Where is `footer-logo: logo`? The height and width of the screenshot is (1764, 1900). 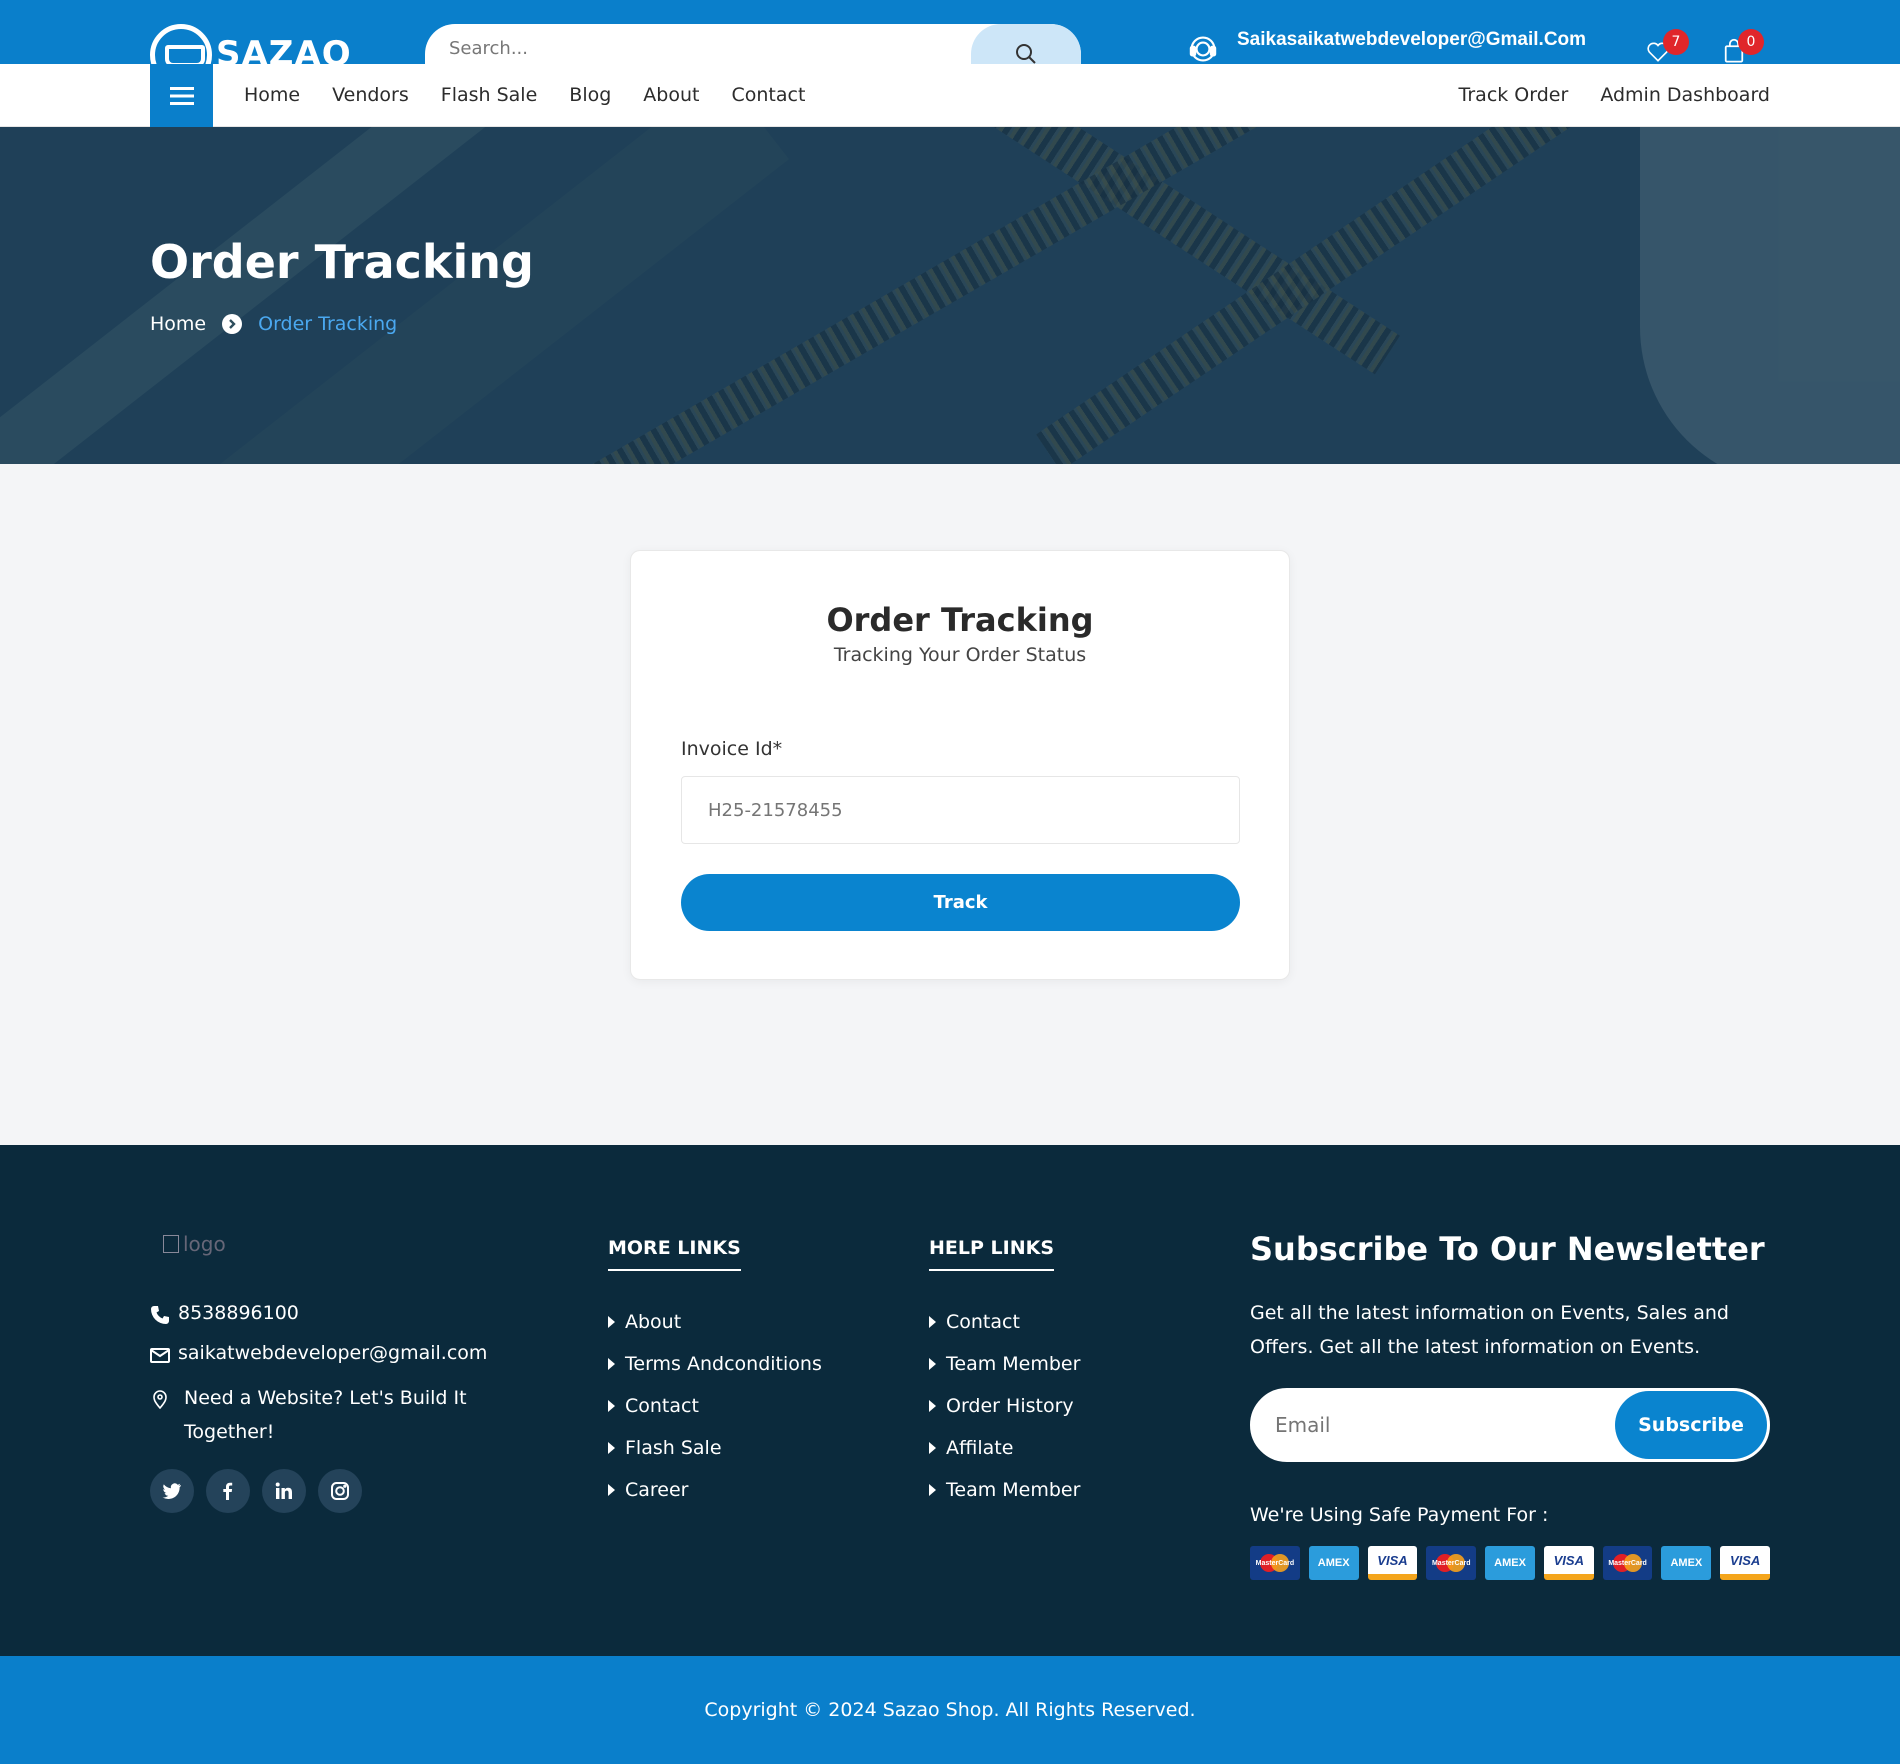 footer-logo: logo is located at coordinates (194, 1244).